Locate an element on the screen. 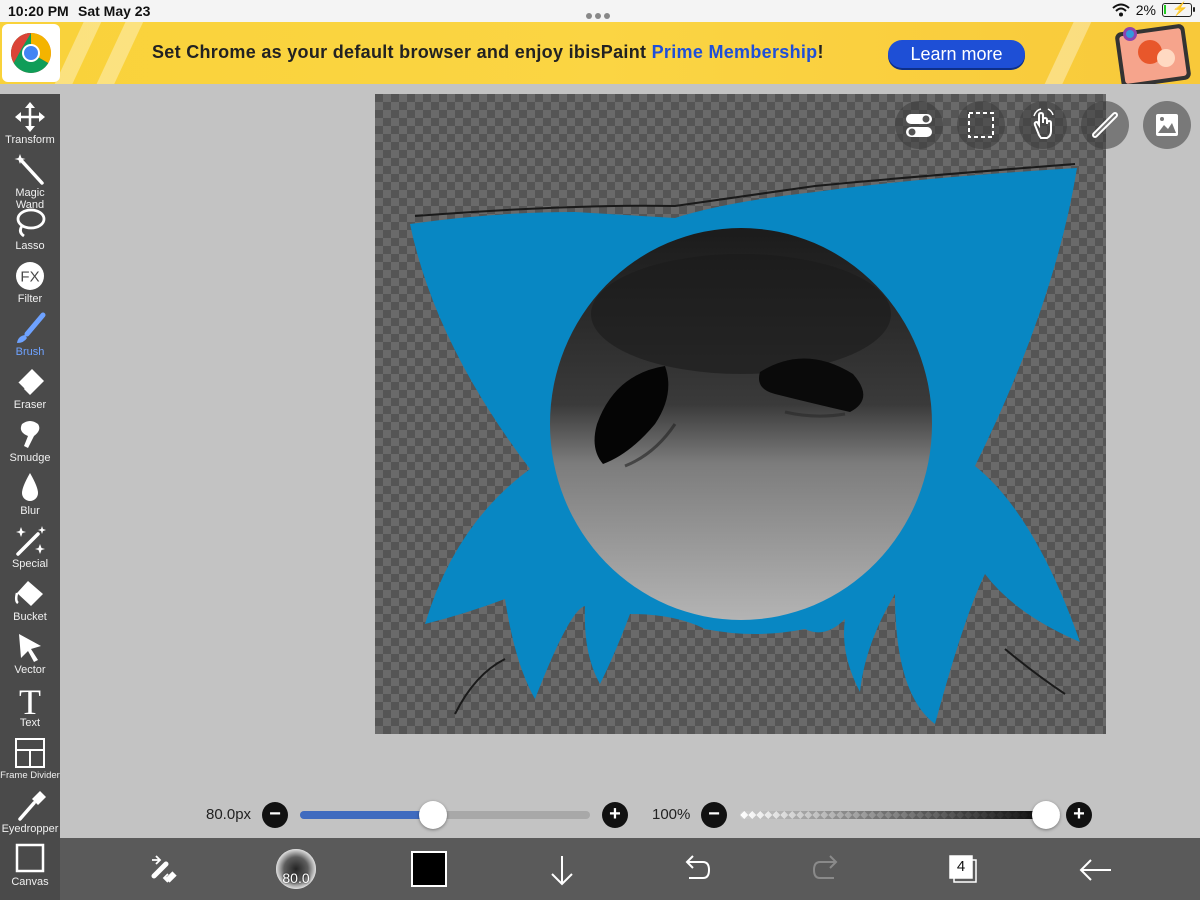 The height and width of the screenshot is (900, 1200). download-arrow-icon is located at coordinates (562, 871).